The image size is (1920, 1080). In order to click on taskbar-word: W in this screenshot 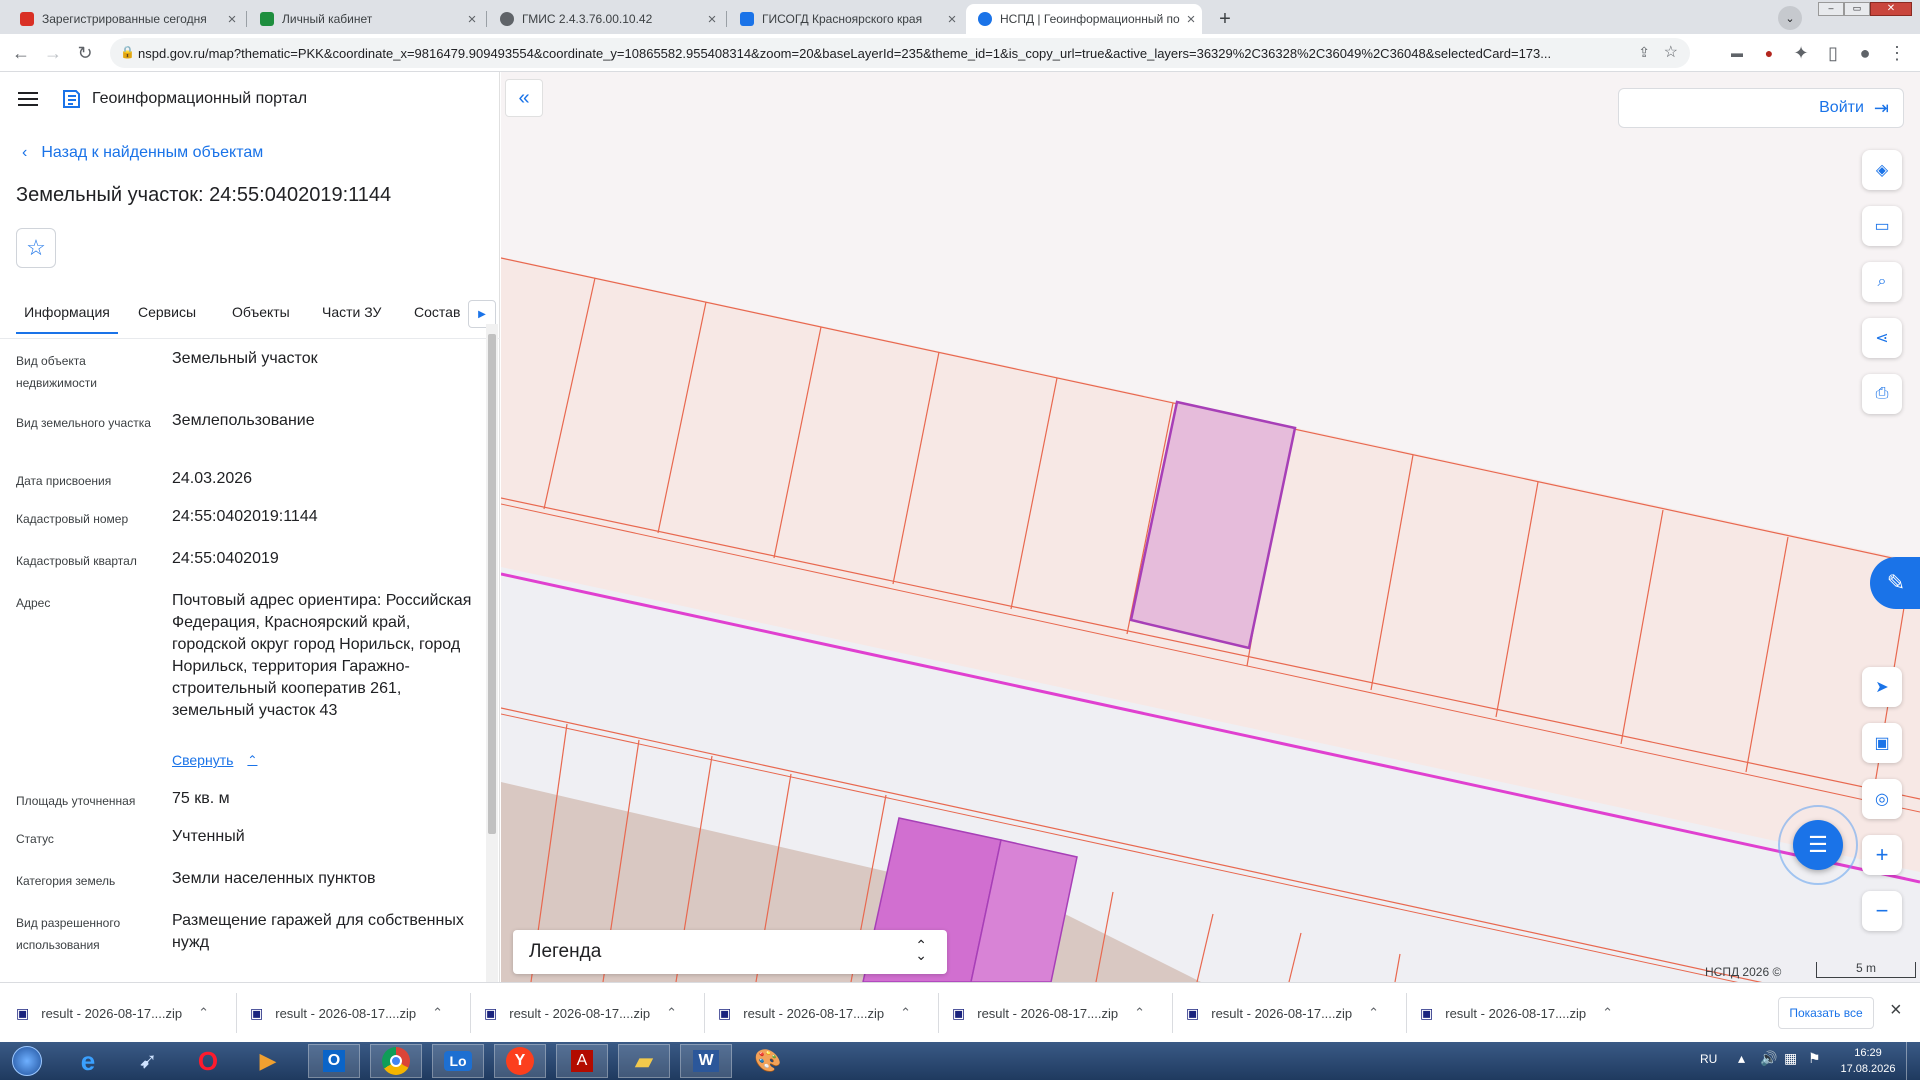, I will do `click(706, 1061)`.